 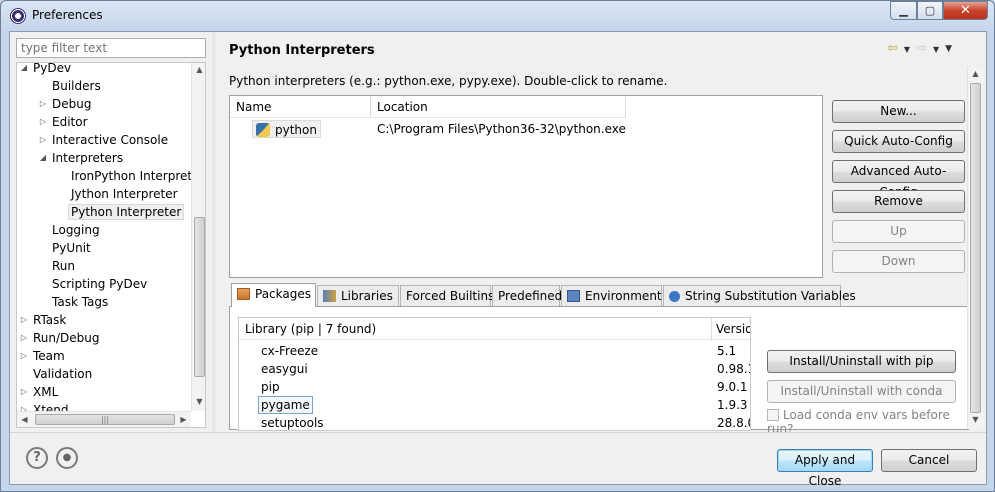 I want to click on page-scroll-thumb, so click(x=975, y=248).